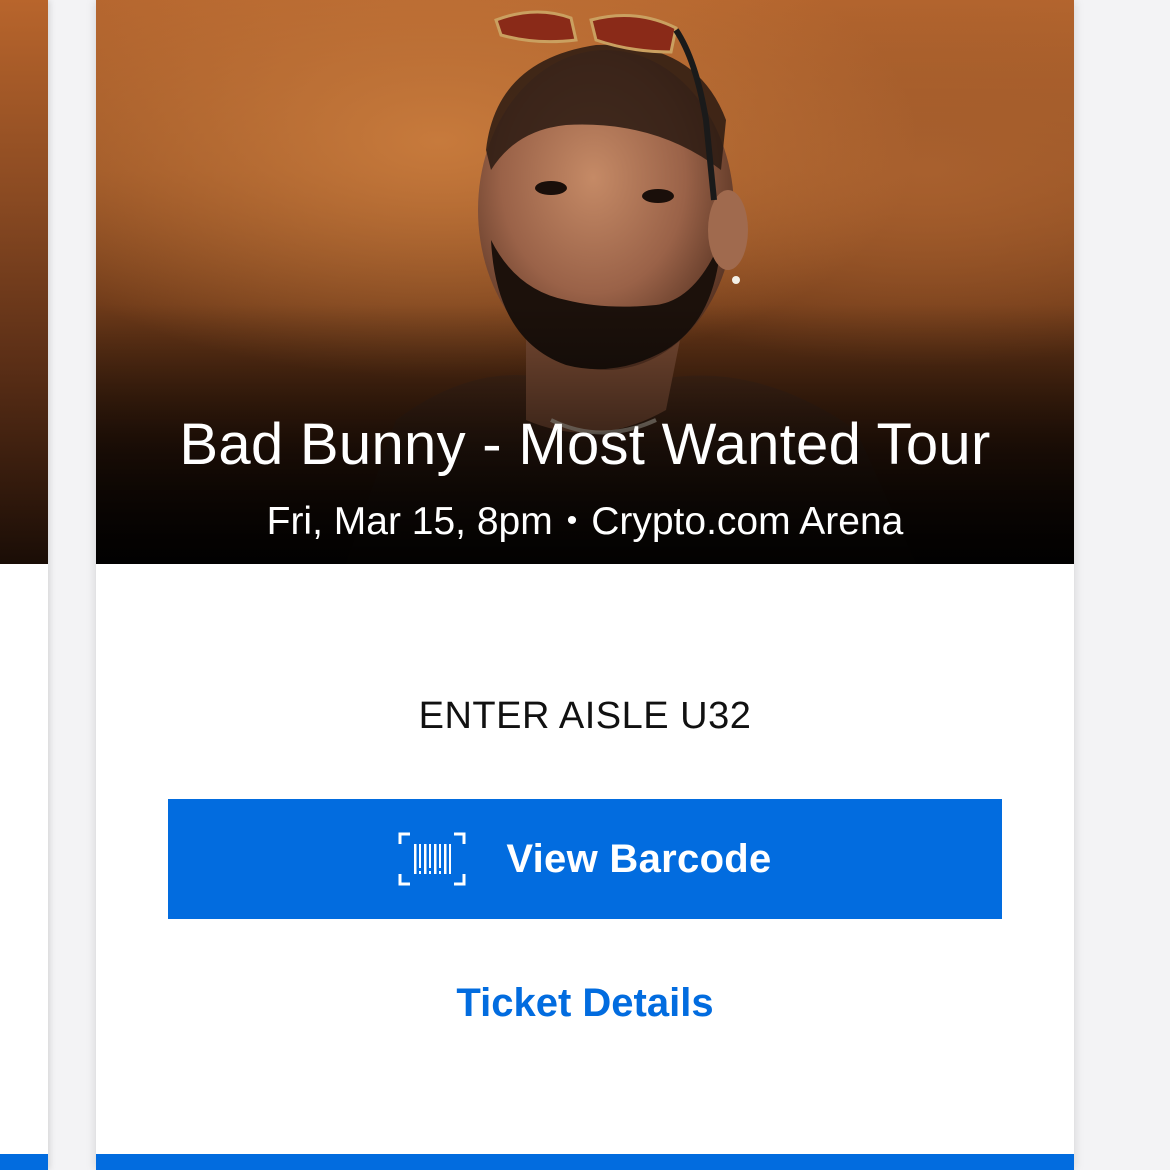  I want to click on view-barcode-button: View Barcode, so click(585, 859).